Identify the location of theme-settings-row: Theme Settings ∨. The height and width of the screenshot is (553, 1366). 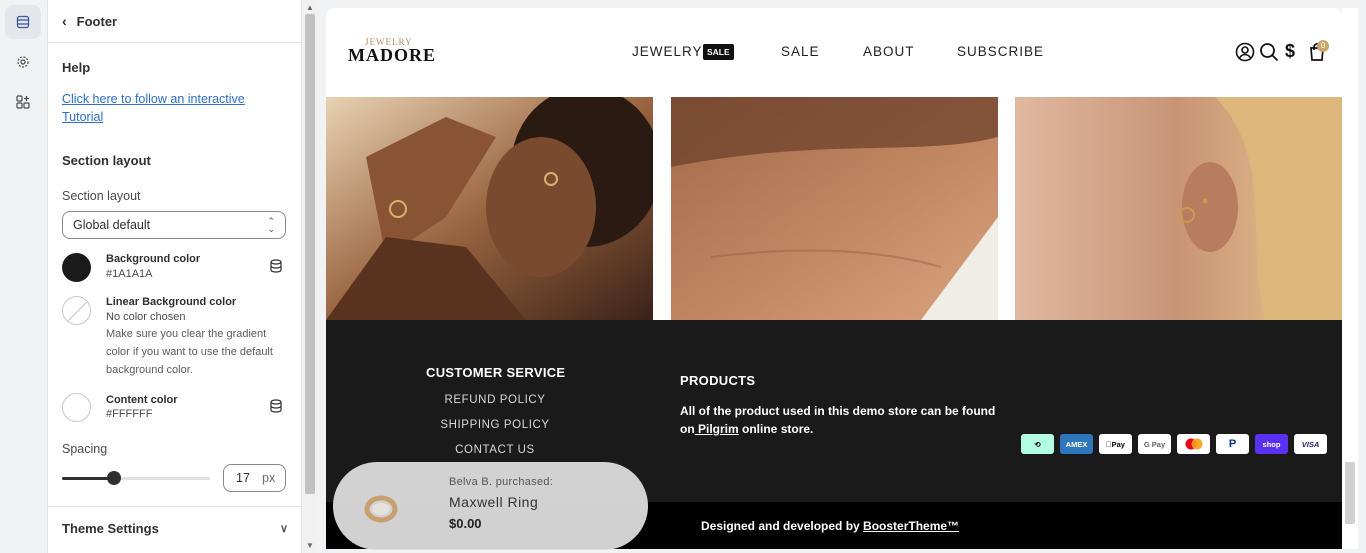
(174, 528).